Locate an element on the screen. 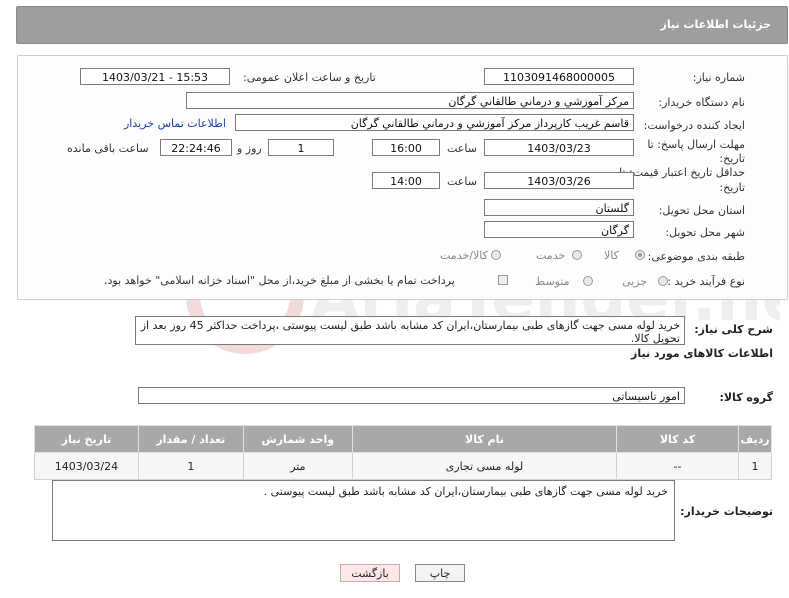  goods-group-label: گروه کالا: is located at coordinates (746, 397).